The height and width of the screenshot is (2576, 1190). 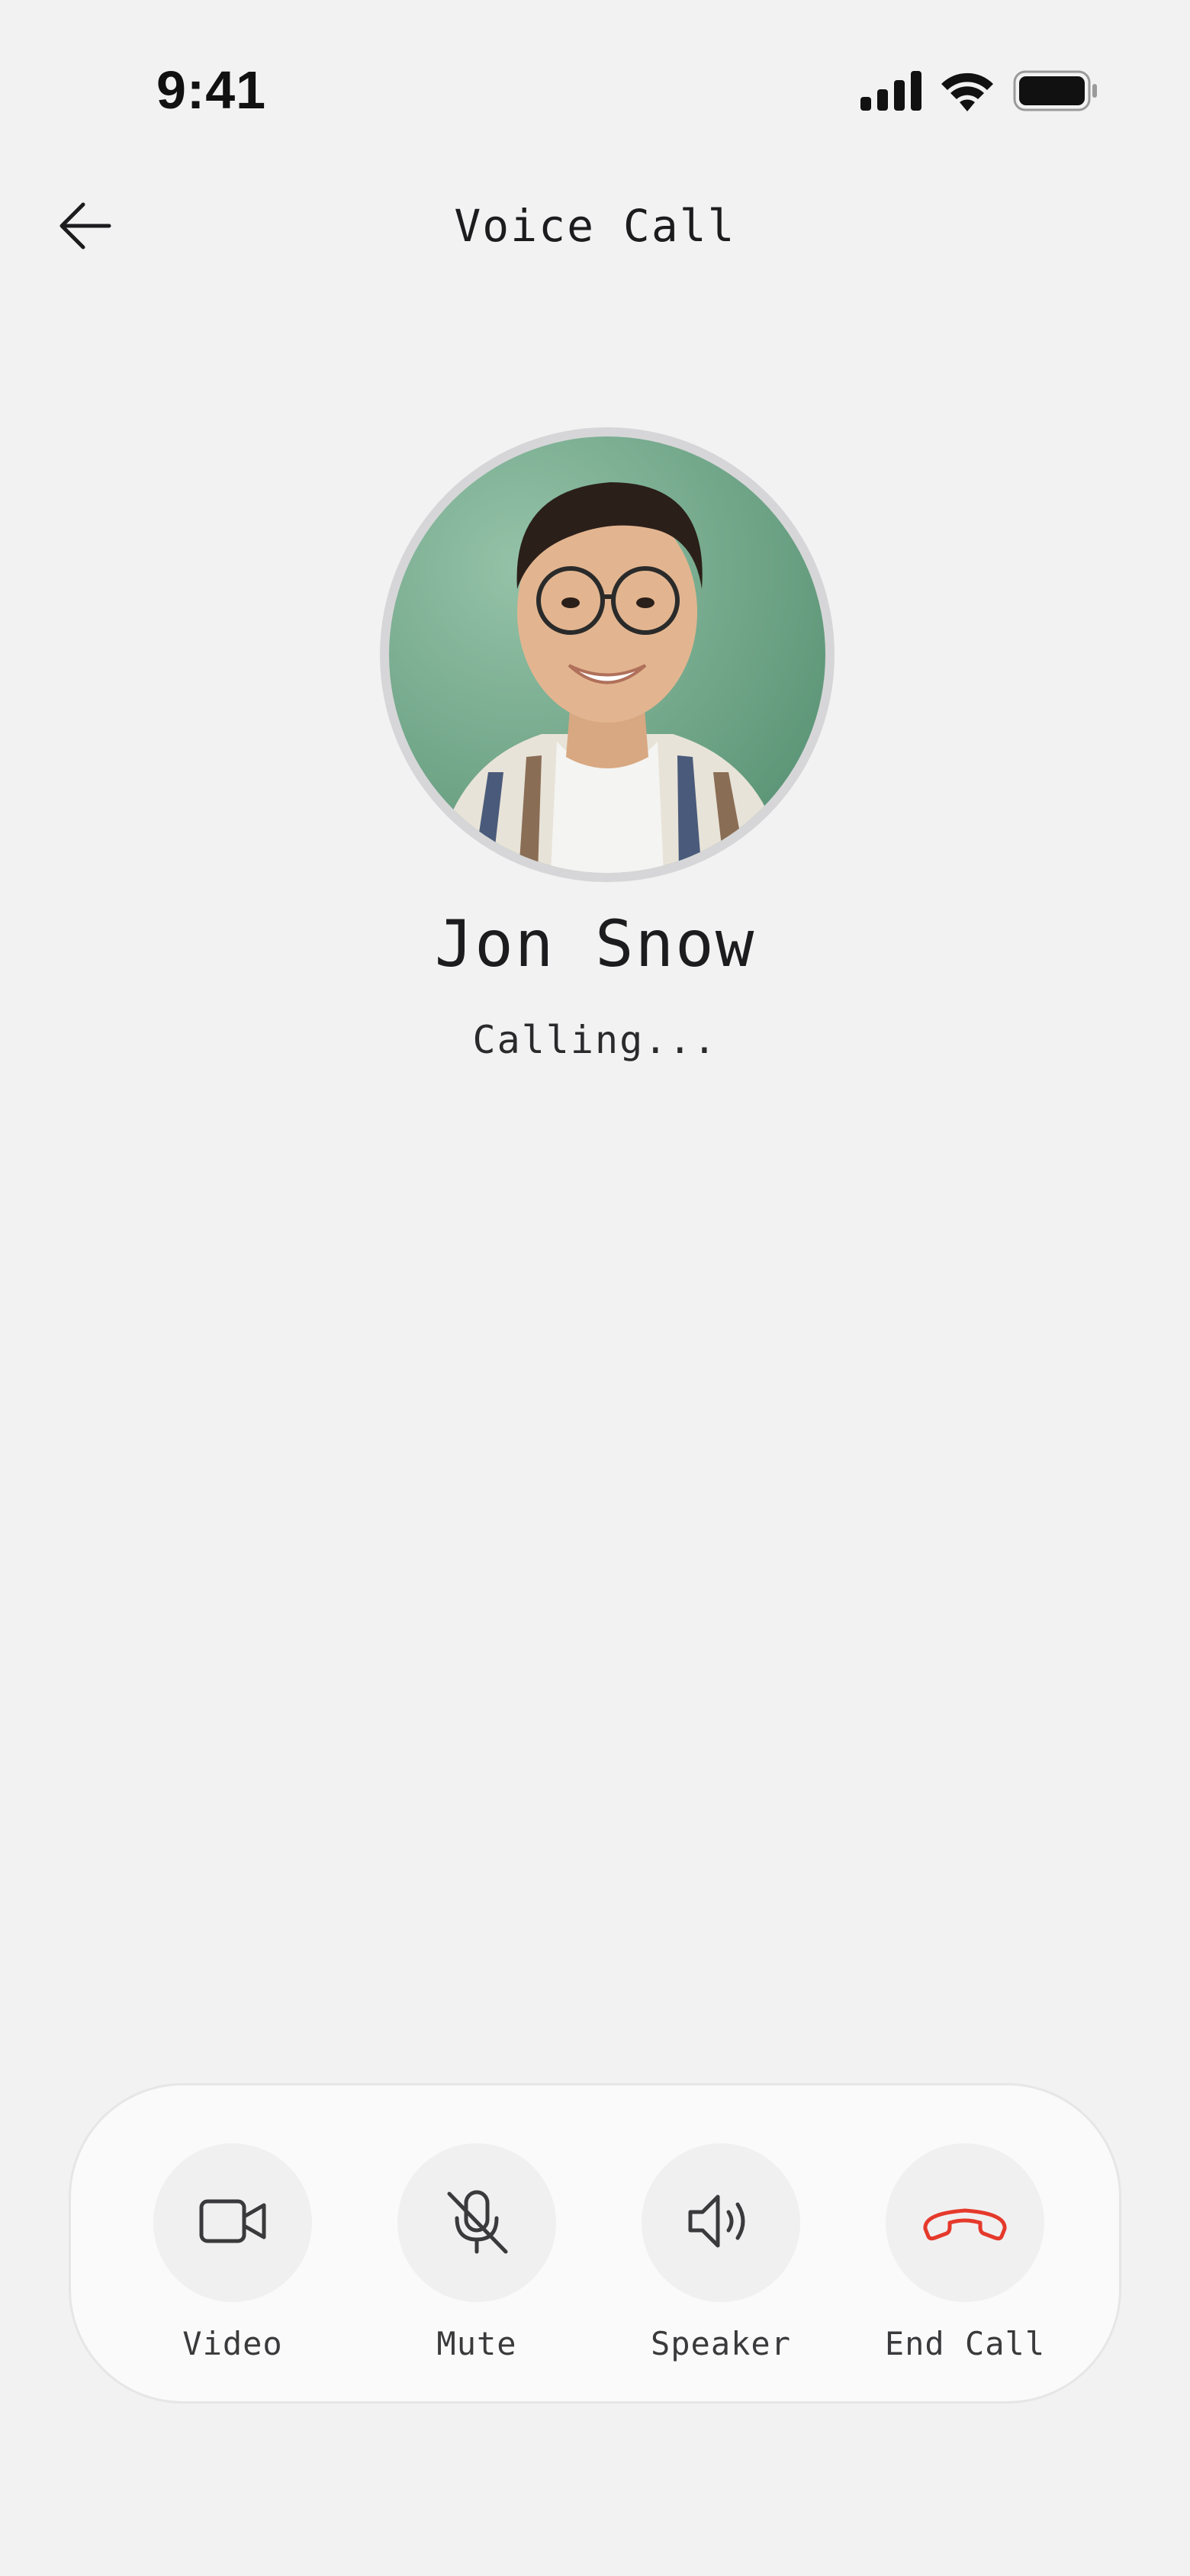 I want to click on speaker-button-circle, so click(x=721, y=2222).